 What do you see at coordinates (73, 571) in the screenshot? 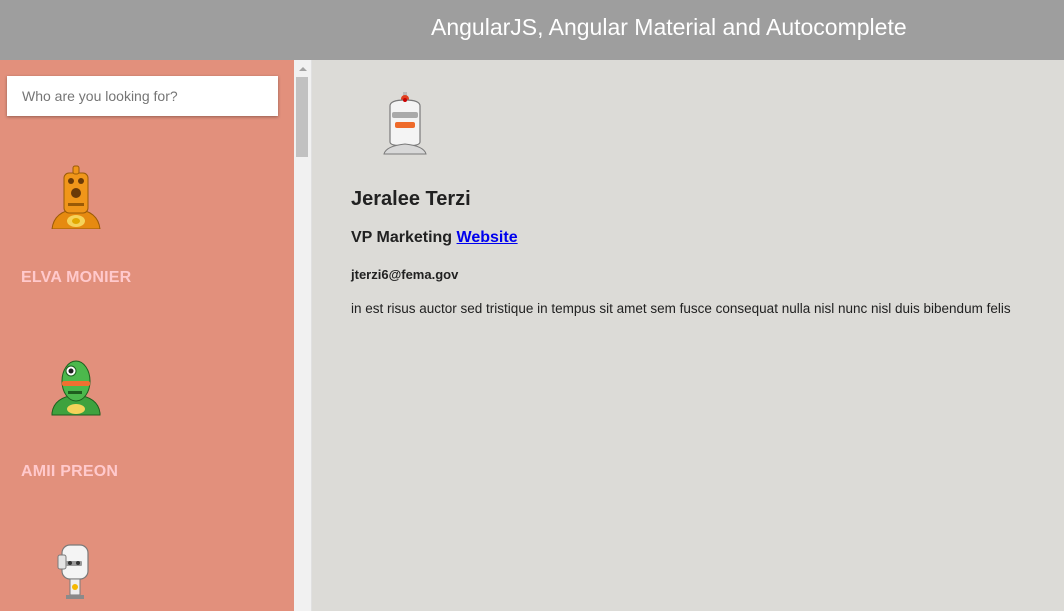
I see `white-robot-icon` at bounding box center [73, 571].